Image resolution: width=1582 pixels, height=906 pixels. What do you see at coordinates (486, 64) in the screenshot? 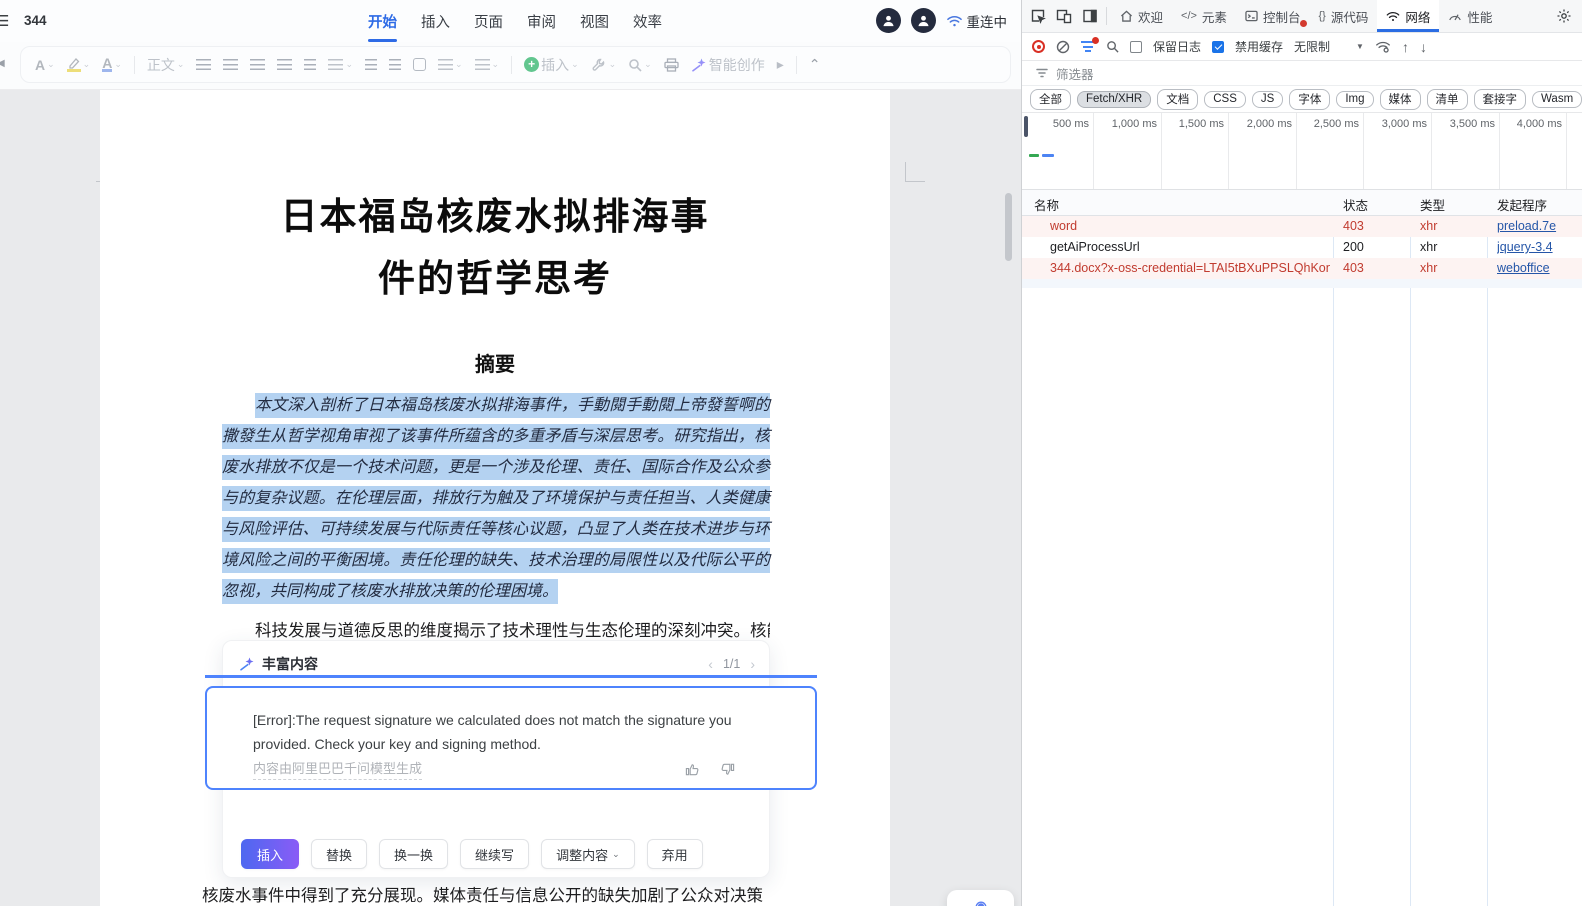
I see `numbered-list-button: ⌄` at bounding box center [486, 64].